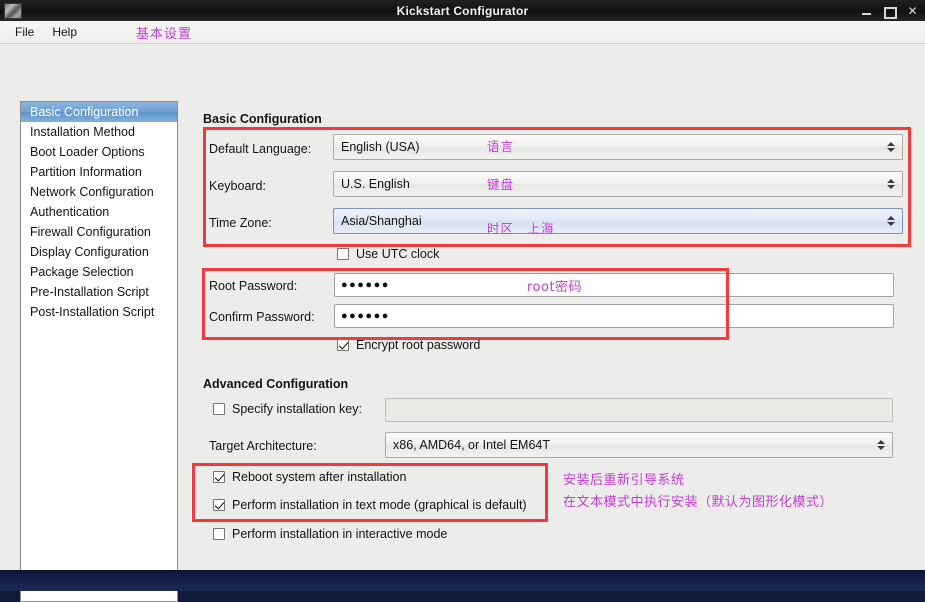 Image resolution: width=925 pixels, height=602 pixels. What do you see at coordinates (99, 232) in the screenshot?
I see `sidebar-item-firewall-configuration: Firewall Configuration` at bounding box center [99, 232].